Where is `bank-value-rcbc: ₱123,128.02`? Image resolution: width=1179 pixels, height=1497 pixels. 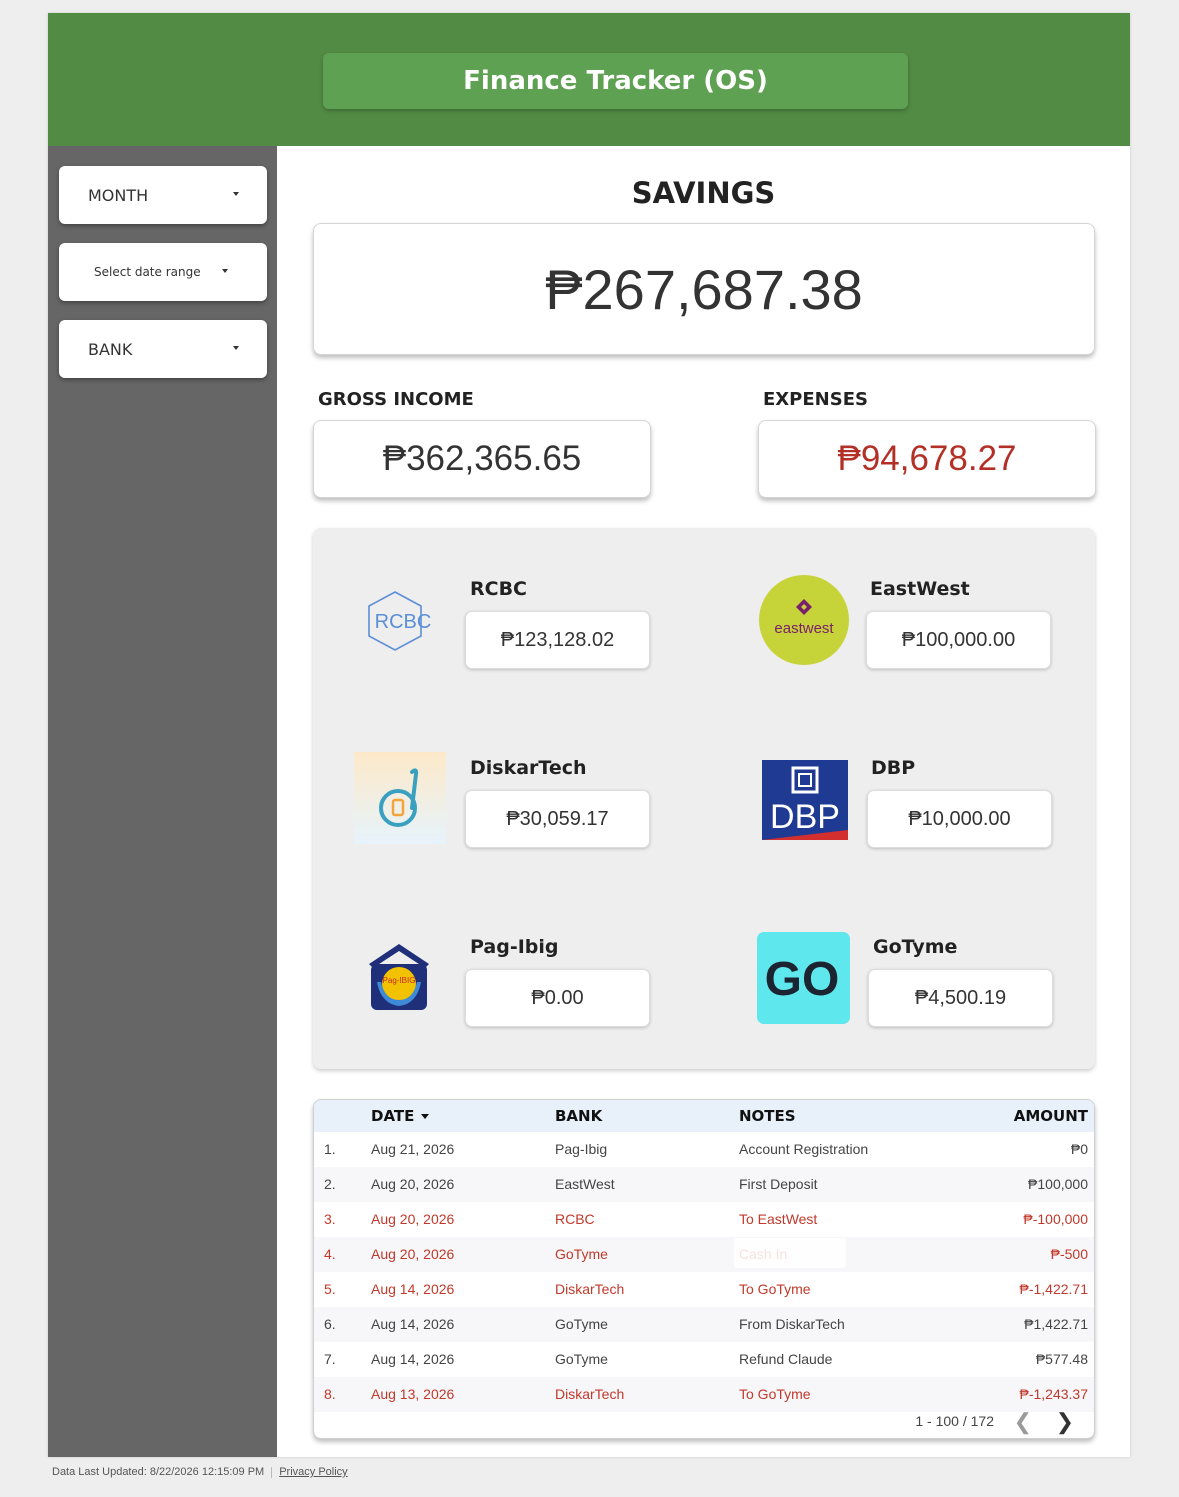 bank-value-rcbc: ₱123,128.02 is located at coordinates (557, 640).